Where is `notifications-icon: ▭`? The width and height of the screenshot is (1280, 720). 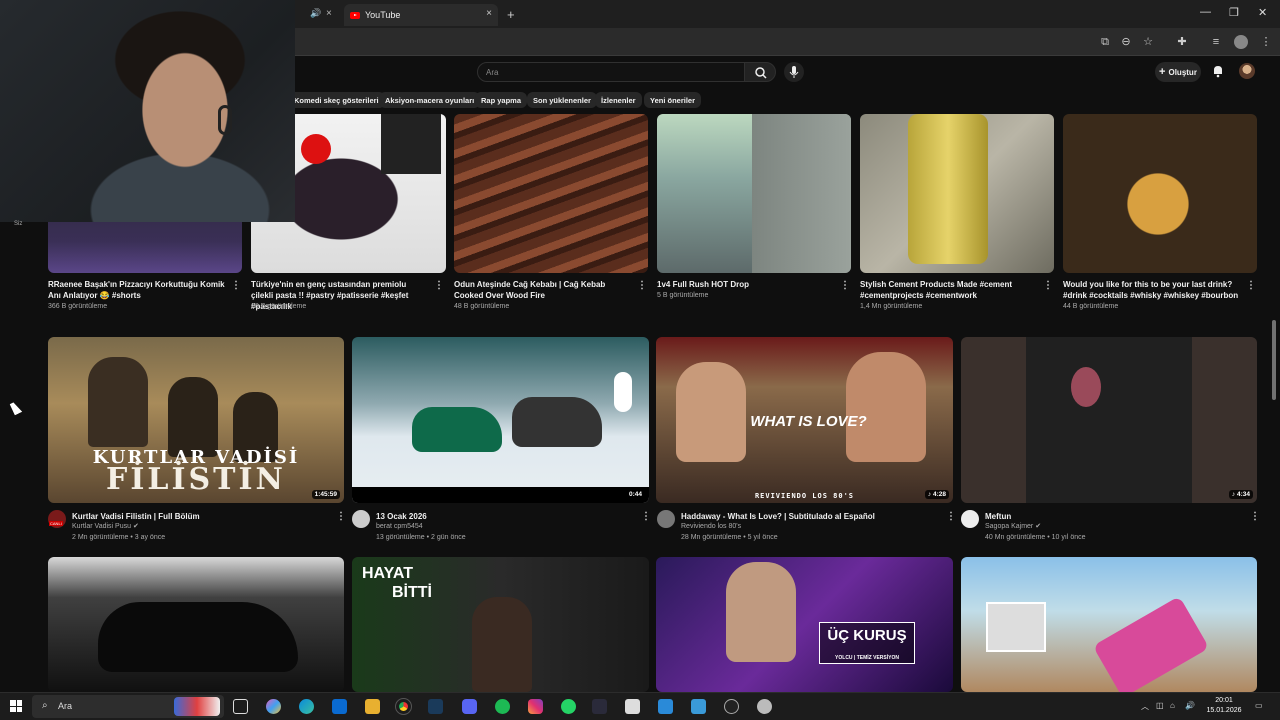
notifications-icon: ▭ is located at coordinates (1259, 705).